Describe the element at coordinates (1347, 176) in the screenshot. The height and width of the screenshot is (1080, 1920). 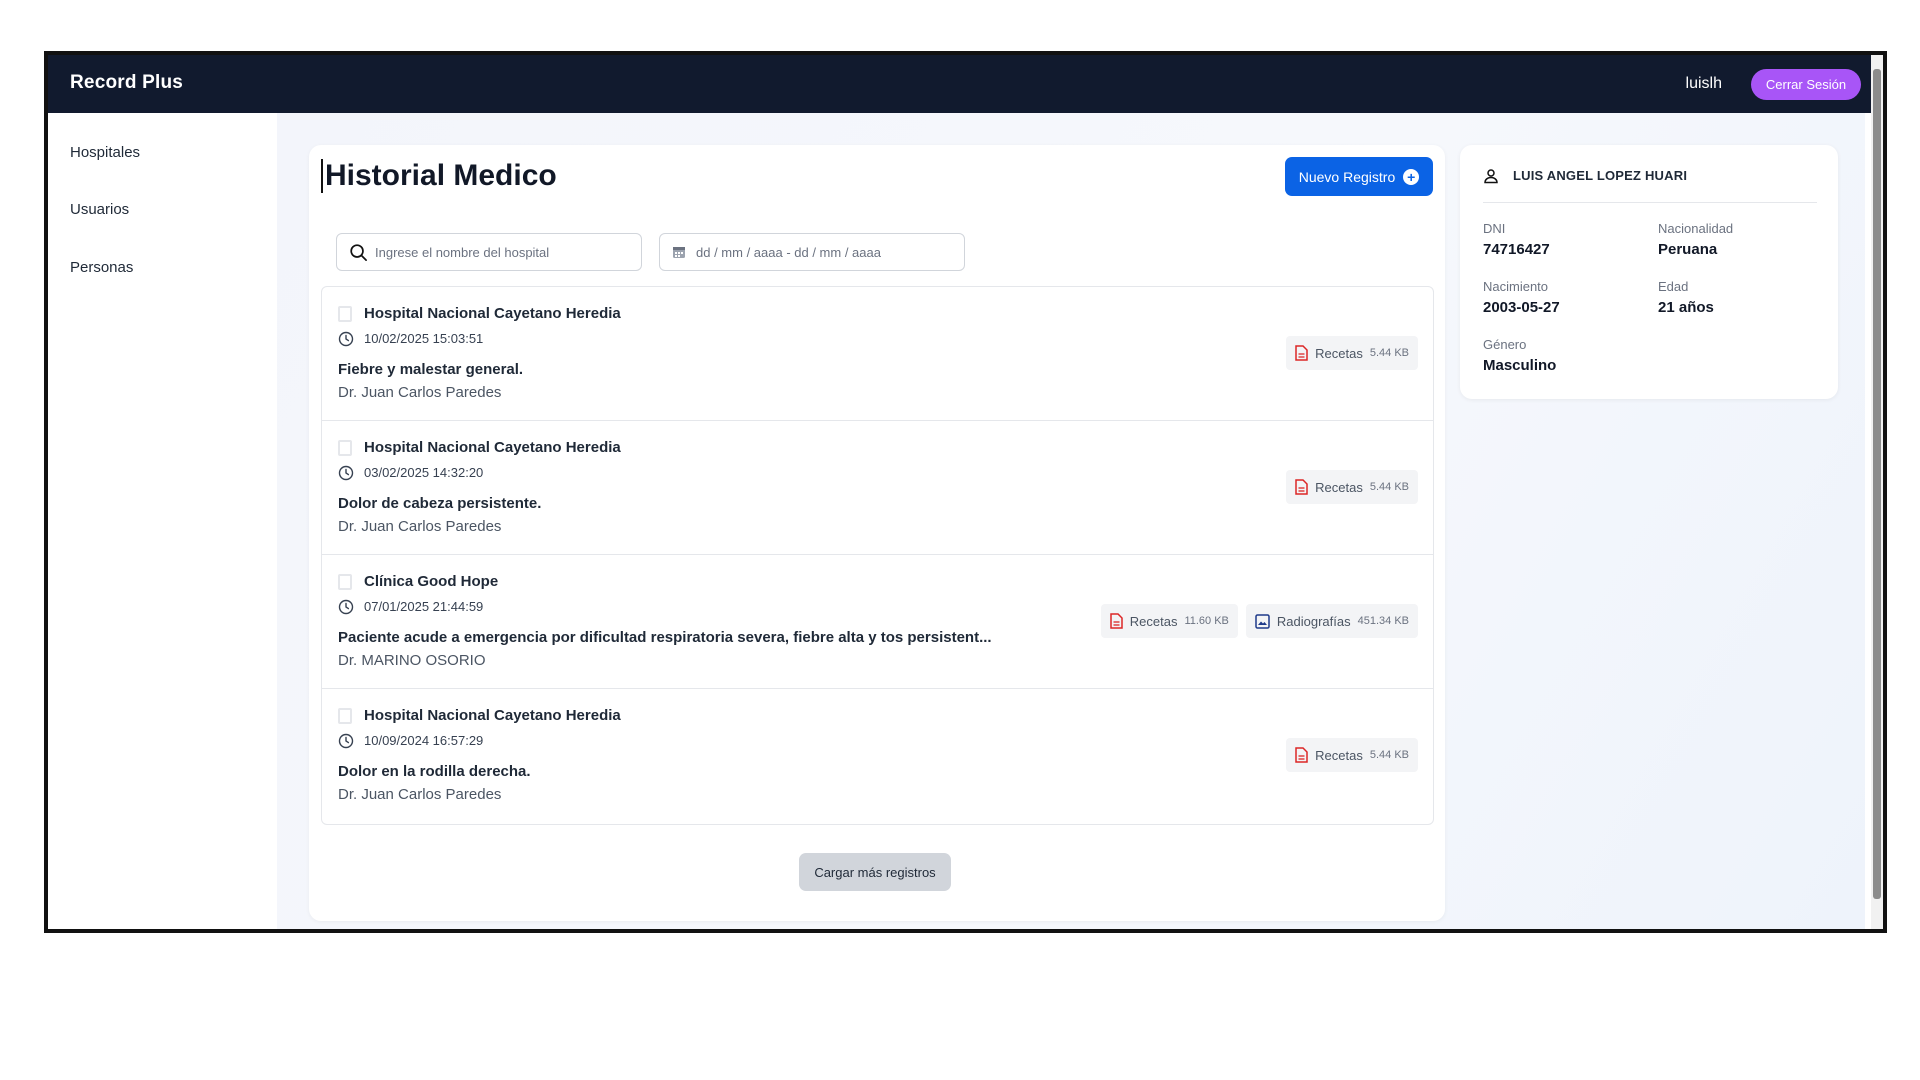
I see `new-record-label: Nuevo Registro` at that location.